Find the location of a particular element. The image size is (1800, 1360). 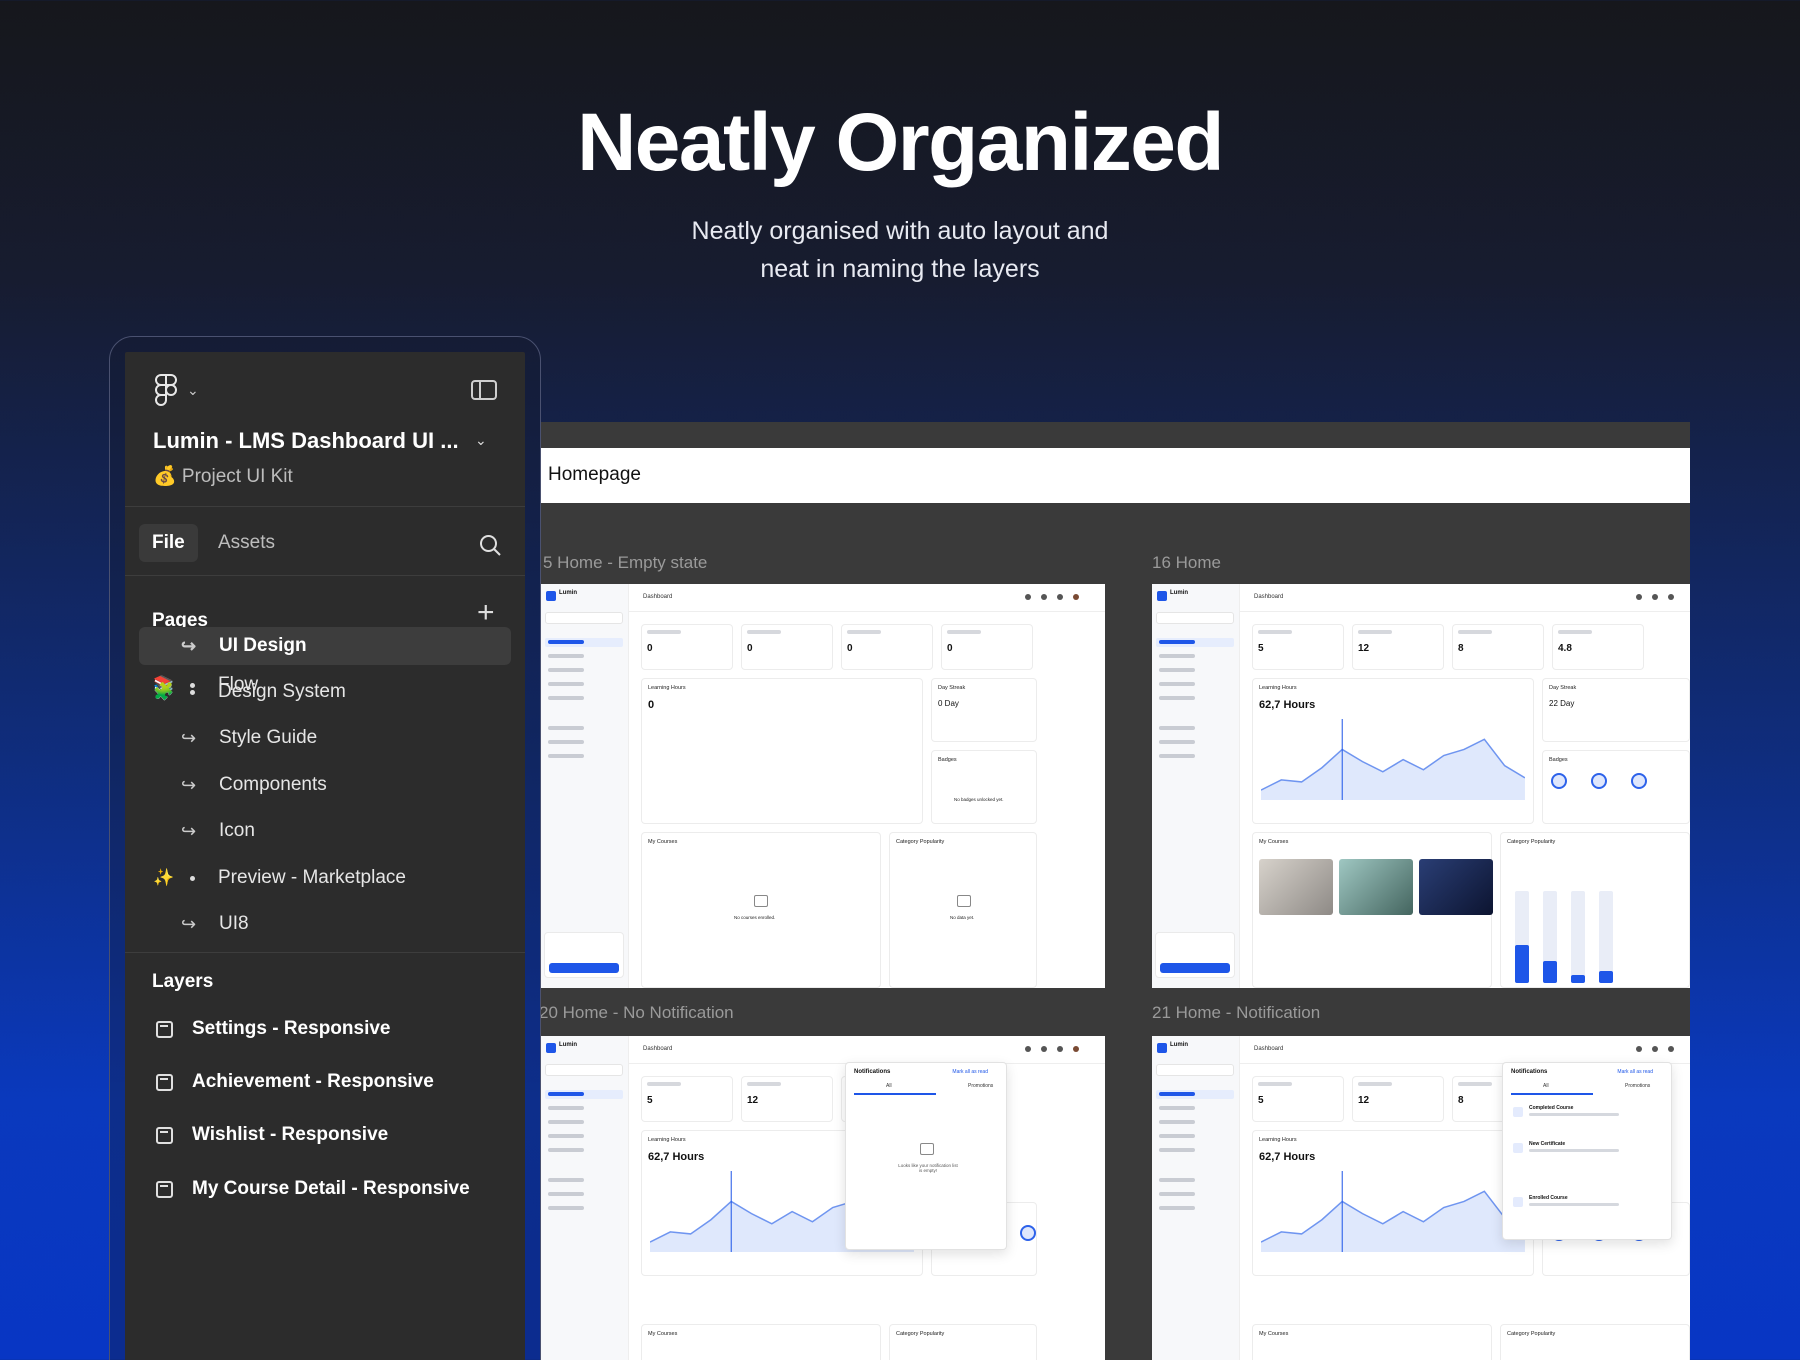

empty-text: No badges unlocked yet. is located at coordinates (979, 799).